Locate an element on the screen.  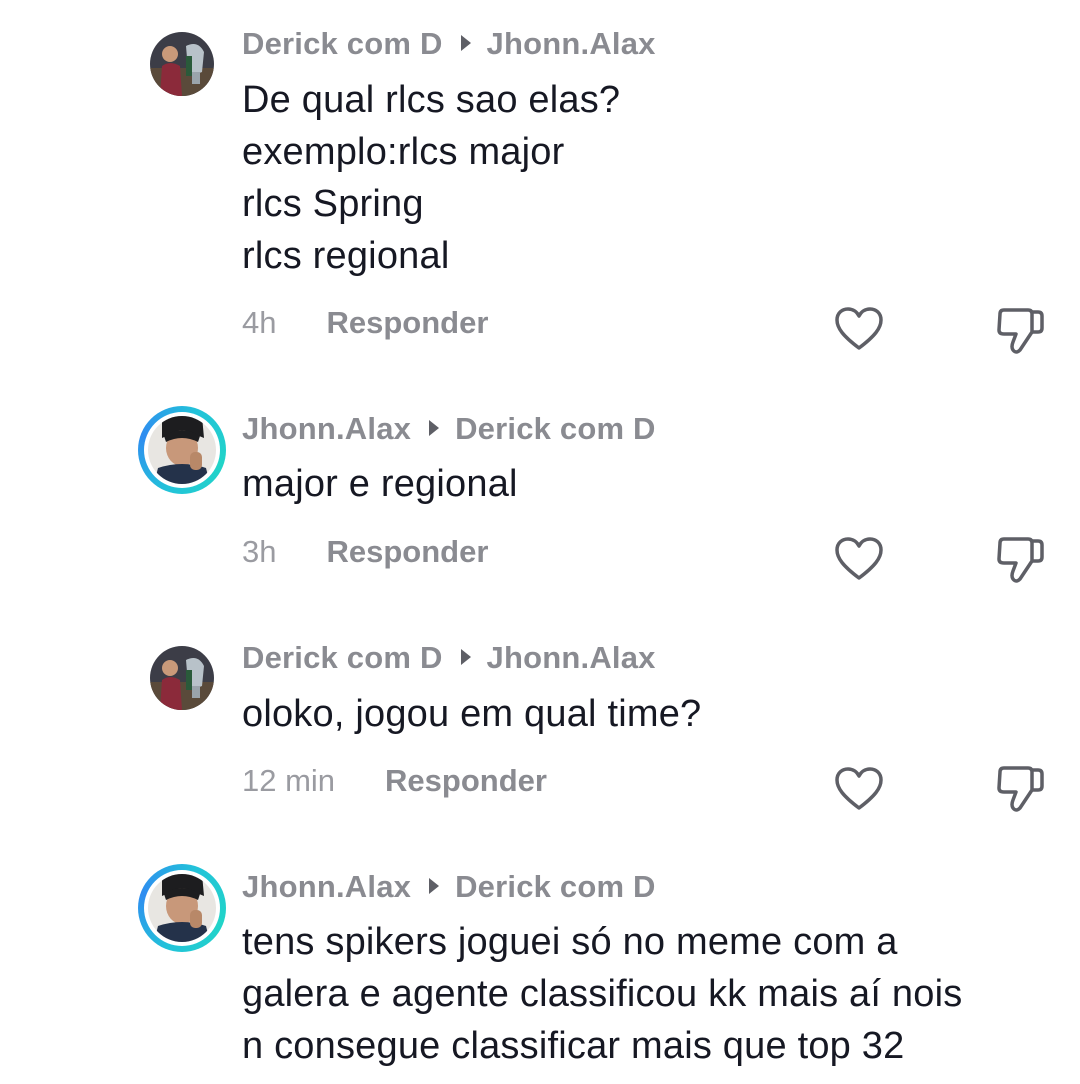
comment-line: rlcs Spring is located at coordinates (333, 204).